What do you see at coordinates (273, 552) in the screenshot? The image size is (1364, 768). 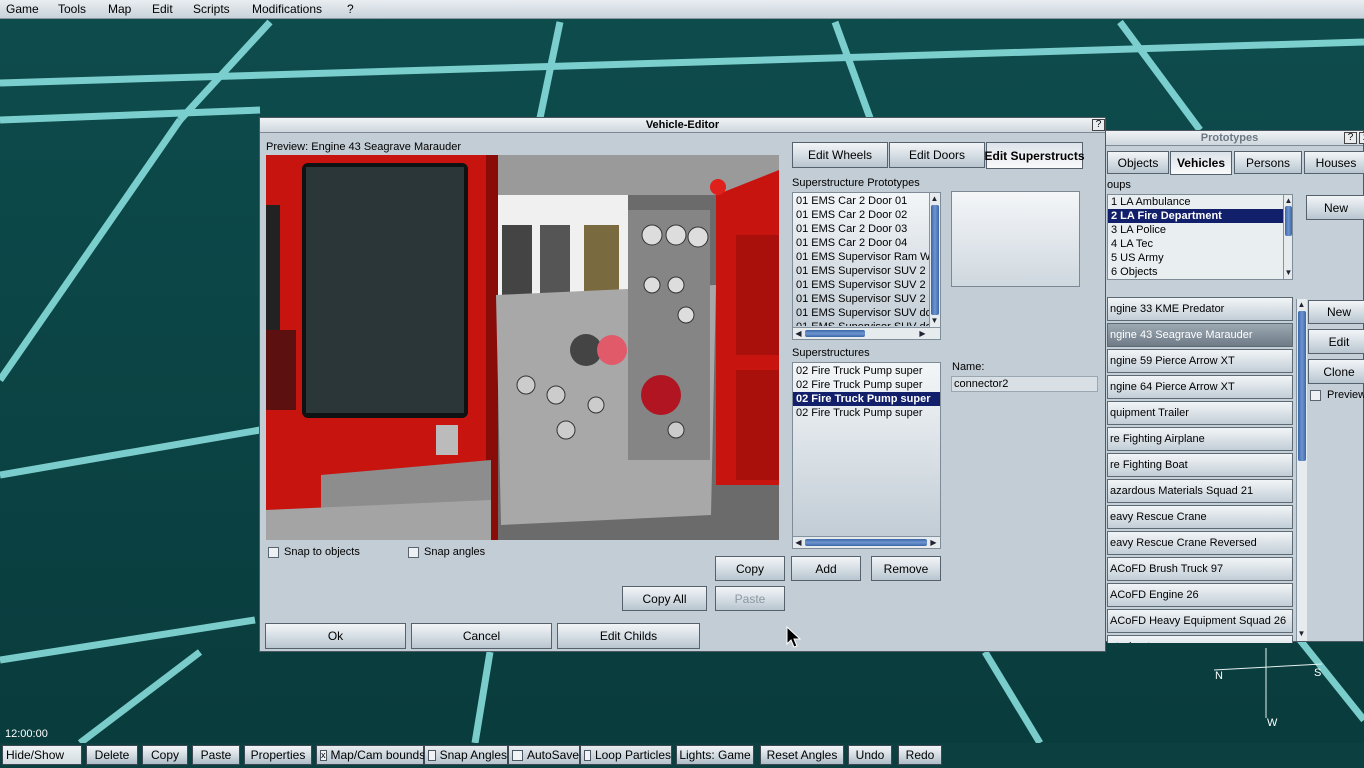 I see `snap-objects-checkbox` at bounding box center [273, 552].